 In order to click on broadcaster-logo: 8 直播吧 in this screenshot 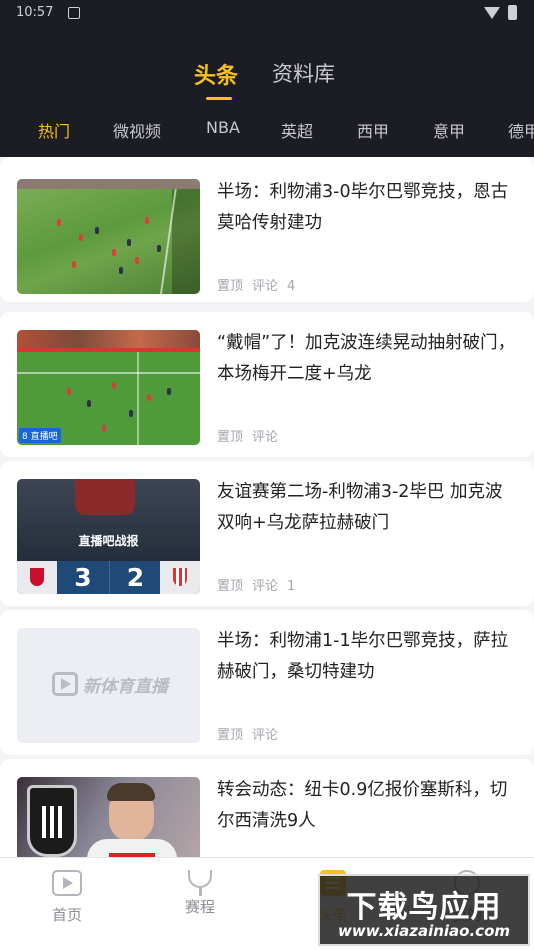, I will do `click(40, 435)`.